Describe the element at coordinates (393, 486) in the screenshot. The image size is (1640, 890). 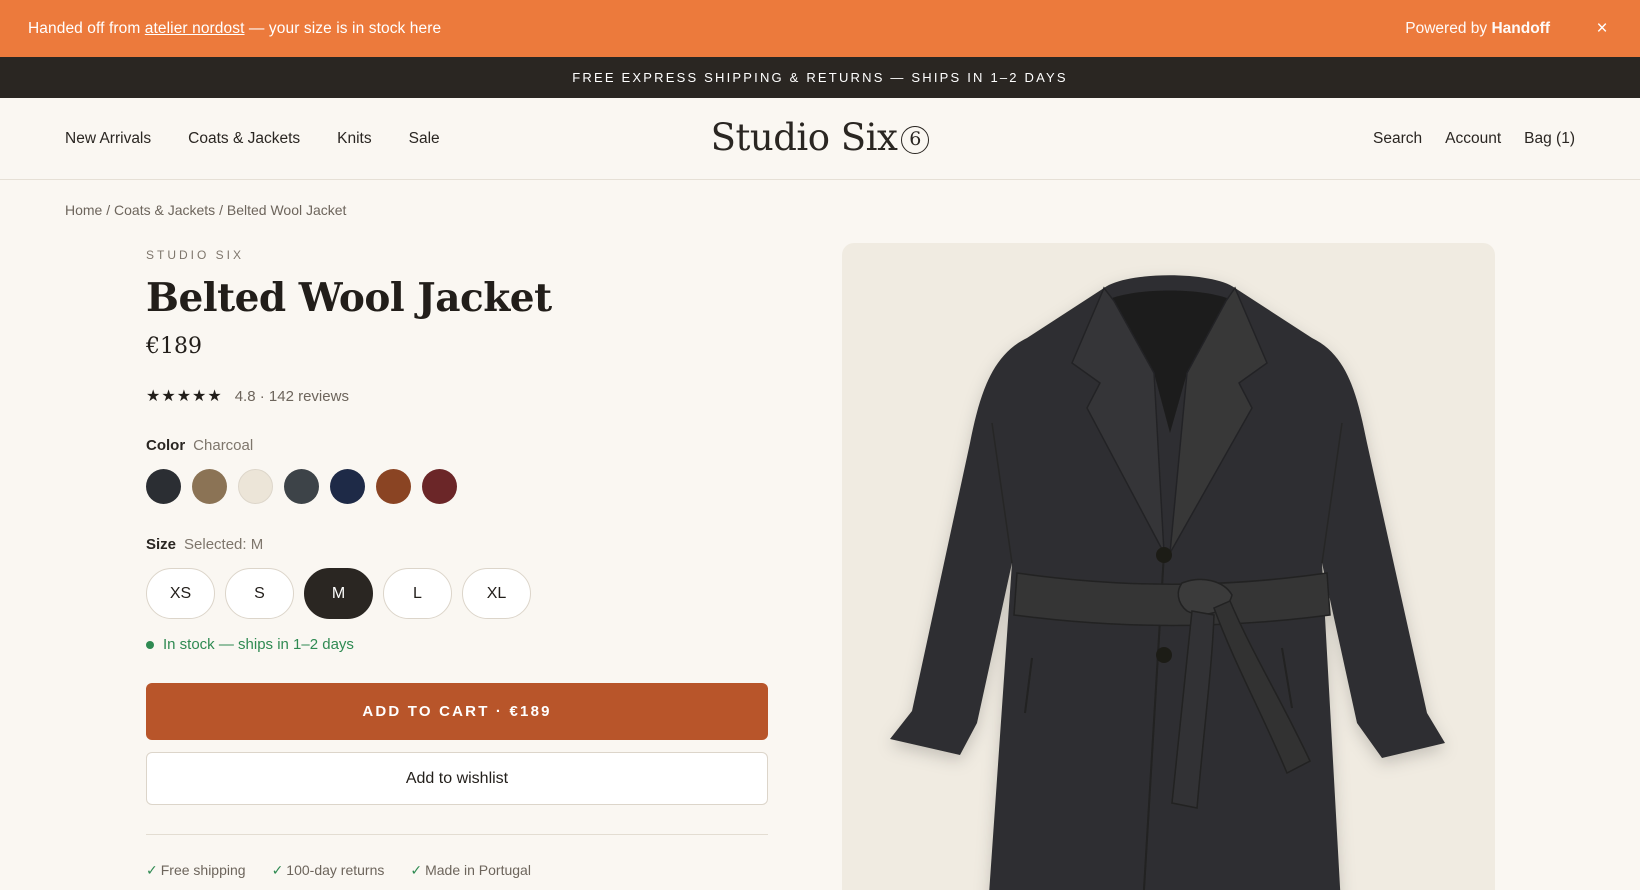
I see `swatch-rust` at that location.